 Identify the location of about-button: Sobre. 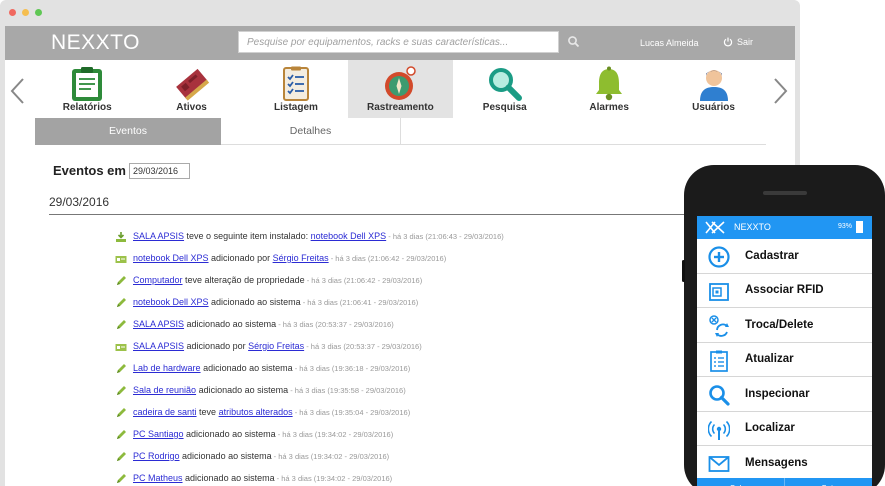
(741, 482).